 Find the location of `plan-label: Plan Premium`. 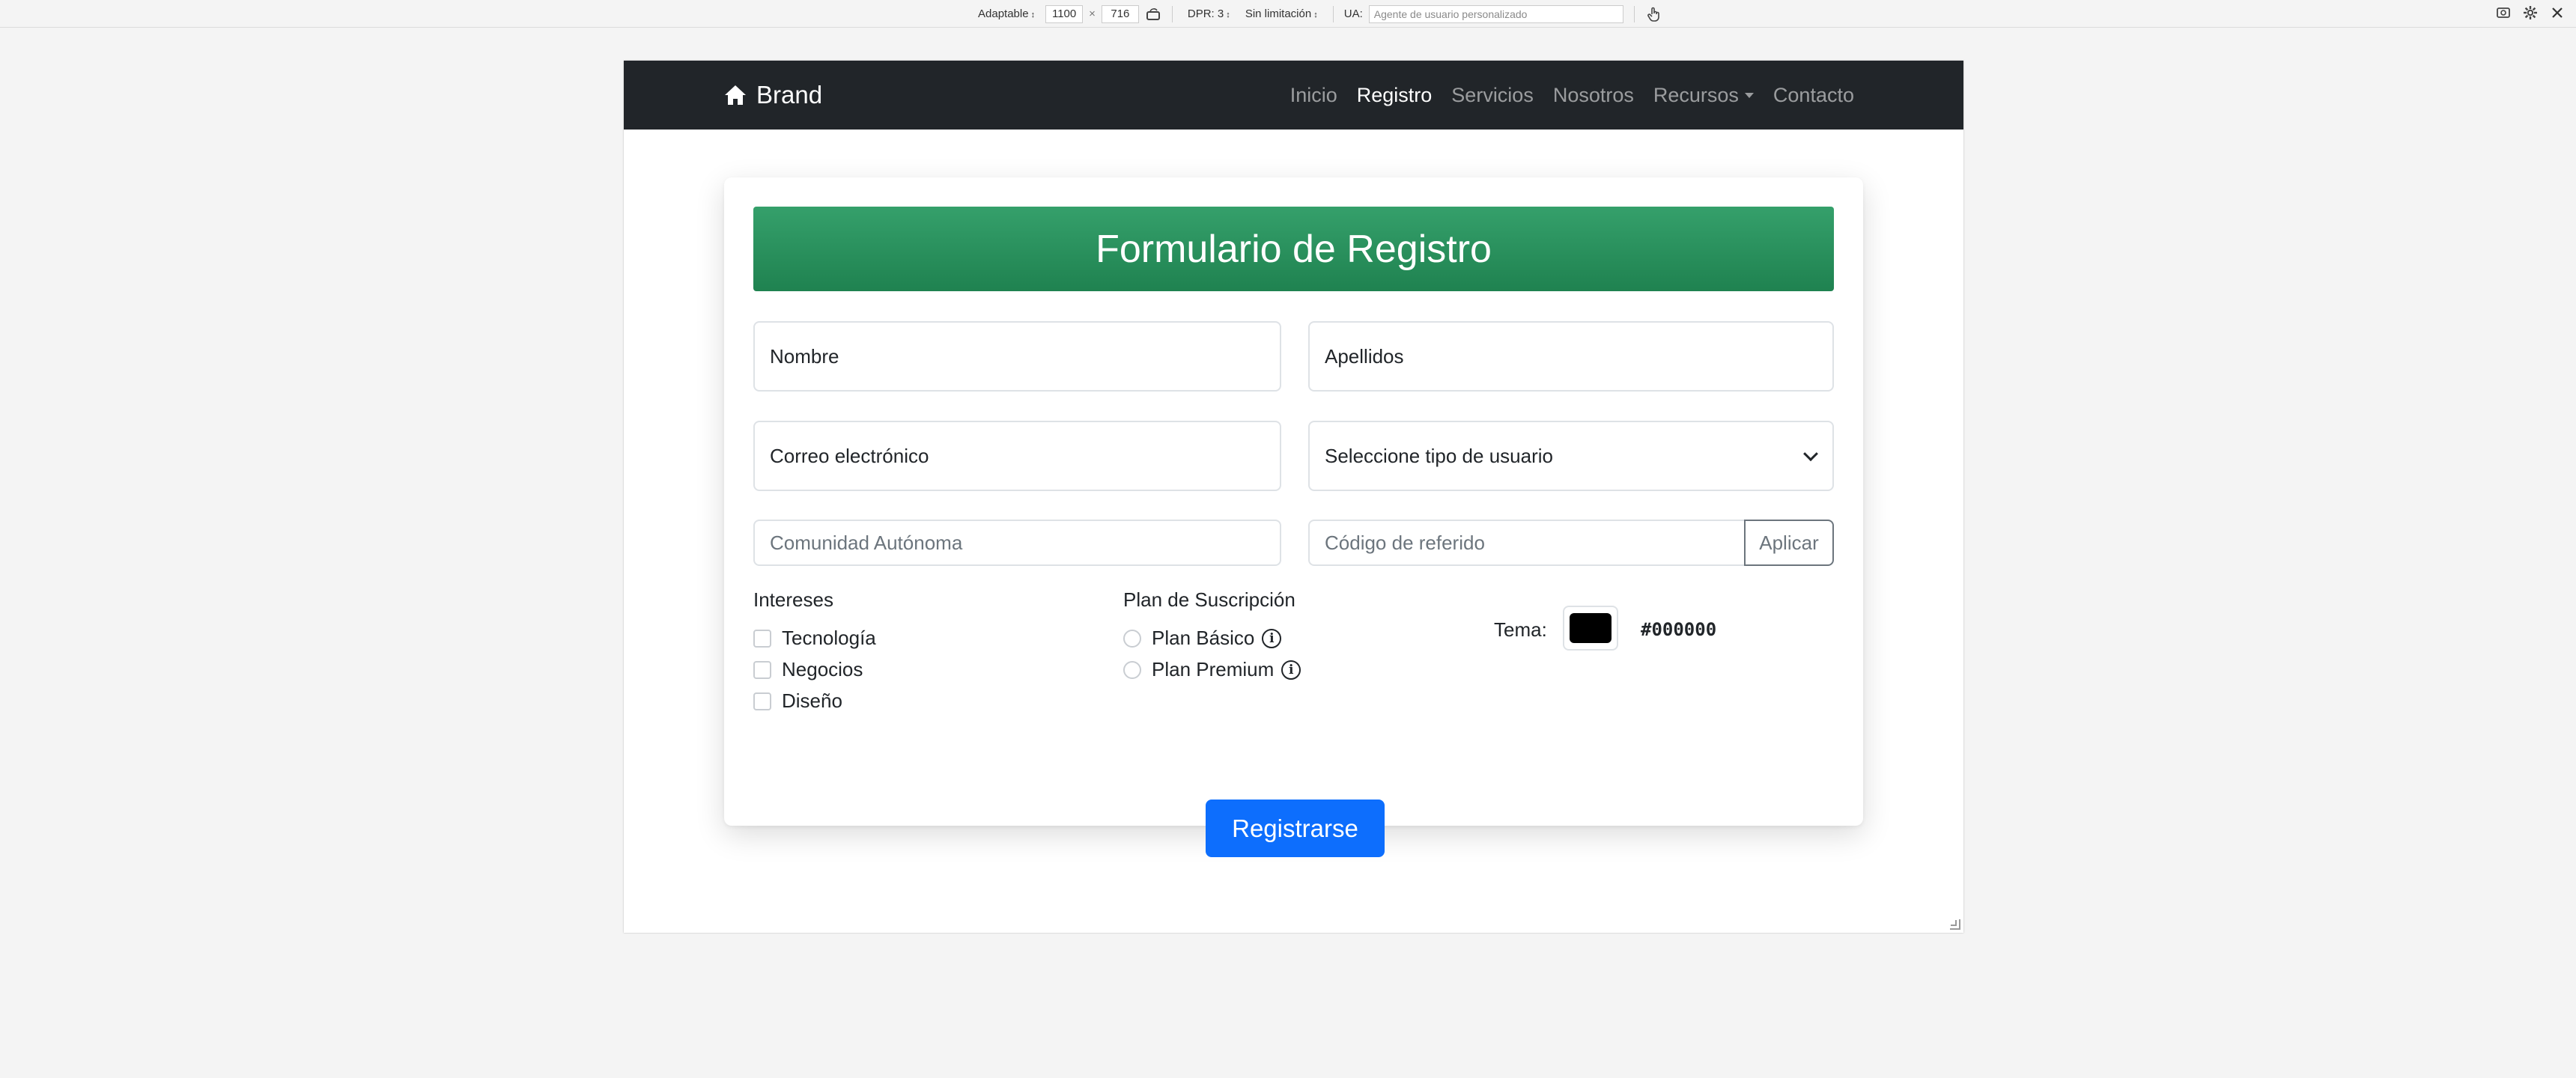

plan-label: Plan Premium is located at coordinates (1213, 669).